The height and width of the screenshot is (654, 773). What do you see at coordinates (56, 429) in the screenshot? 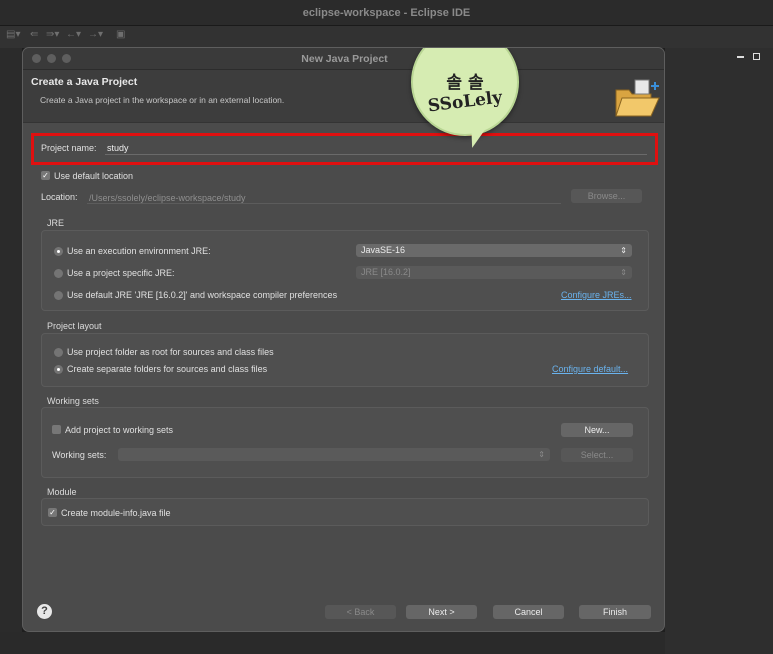
I see `add-to-working-sets-checkbox` at bounding box center [56, 429].